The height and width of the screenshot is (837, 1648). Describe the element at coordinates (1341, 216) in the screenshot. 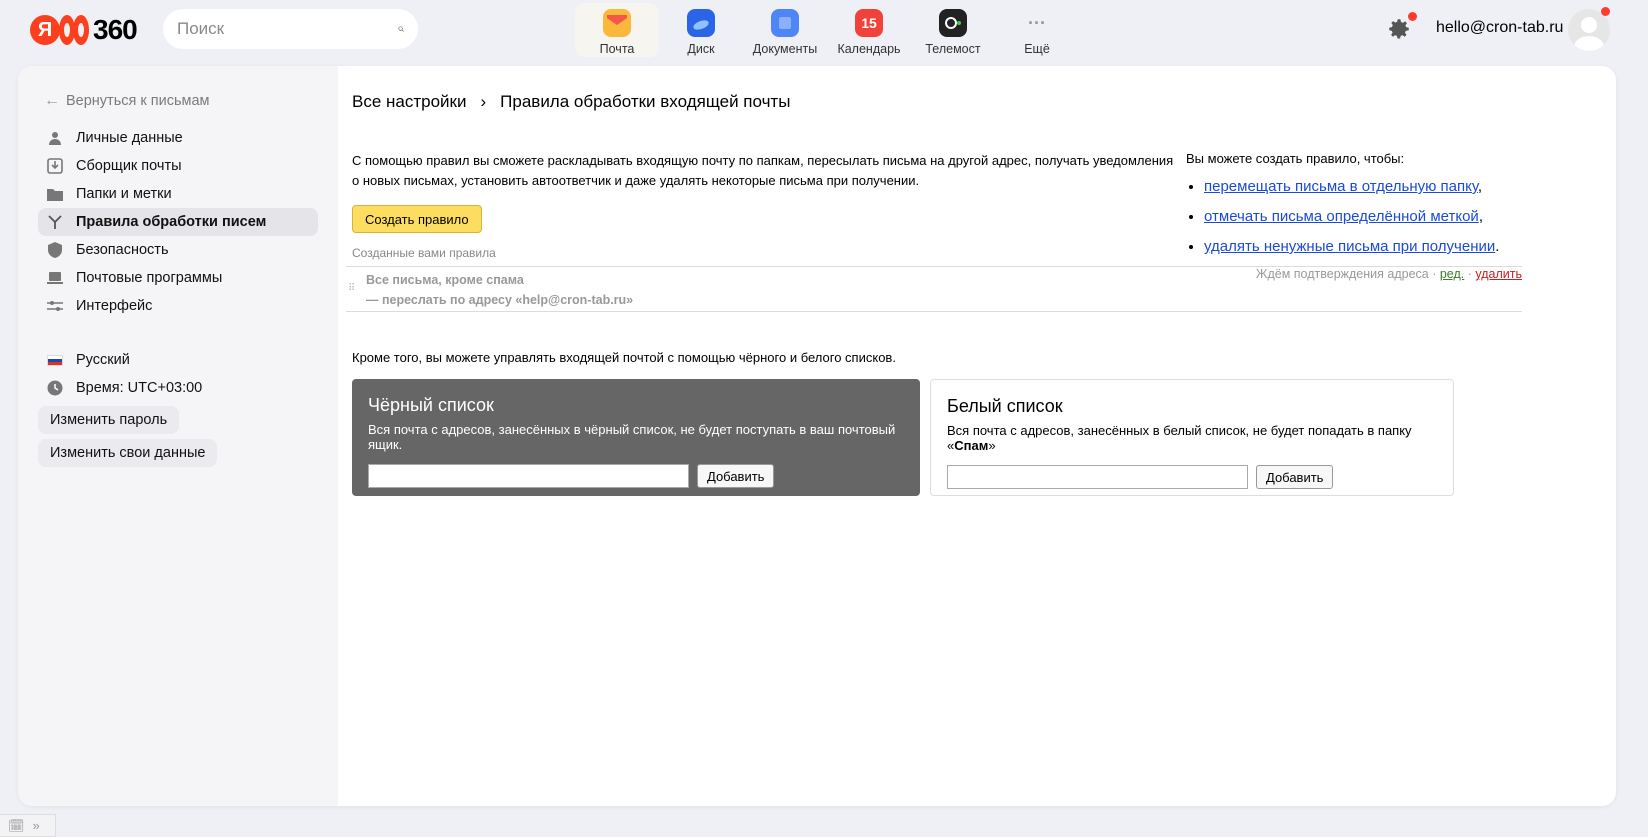

I see `help-link-label: отмечать письма определённой меткой` at that location.